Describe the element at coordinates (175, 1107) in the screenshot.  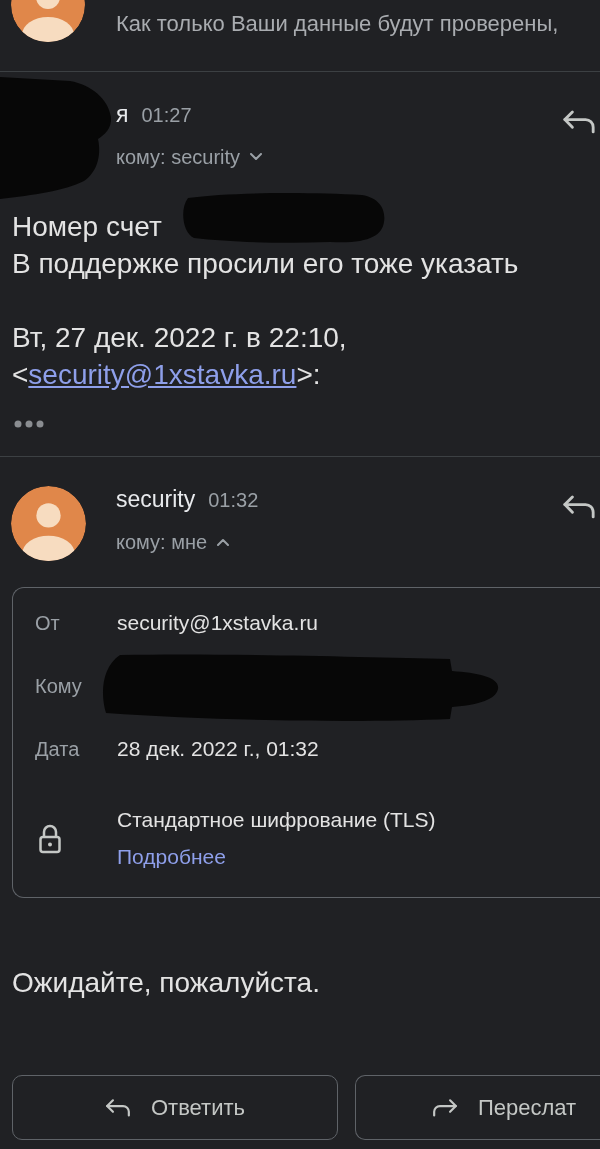
I see `reply-button: Ответить` at that location.